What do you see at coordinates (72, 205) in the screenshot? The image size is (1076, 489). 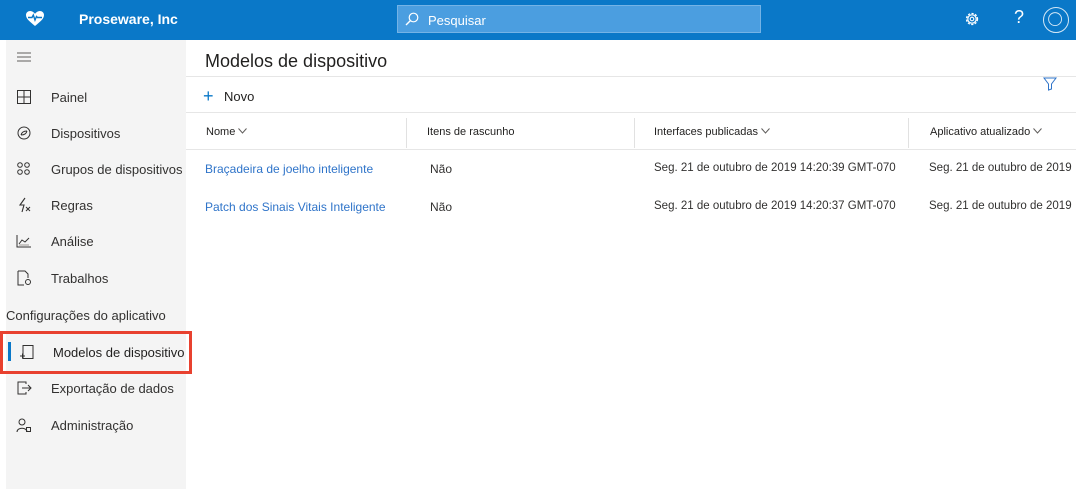 I see `sidebar-item-label: Regras` at bounding box center [72, 205].